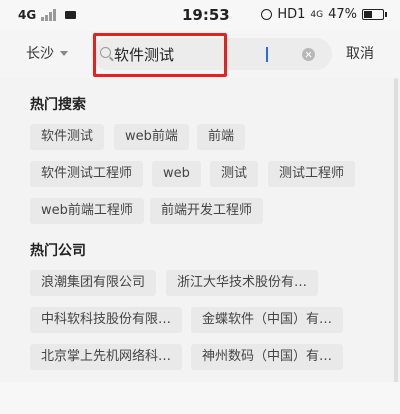  Describe the element at coordinates (221, 137) in the screenshot. I see `hot-search-tag: 前端` at that location.